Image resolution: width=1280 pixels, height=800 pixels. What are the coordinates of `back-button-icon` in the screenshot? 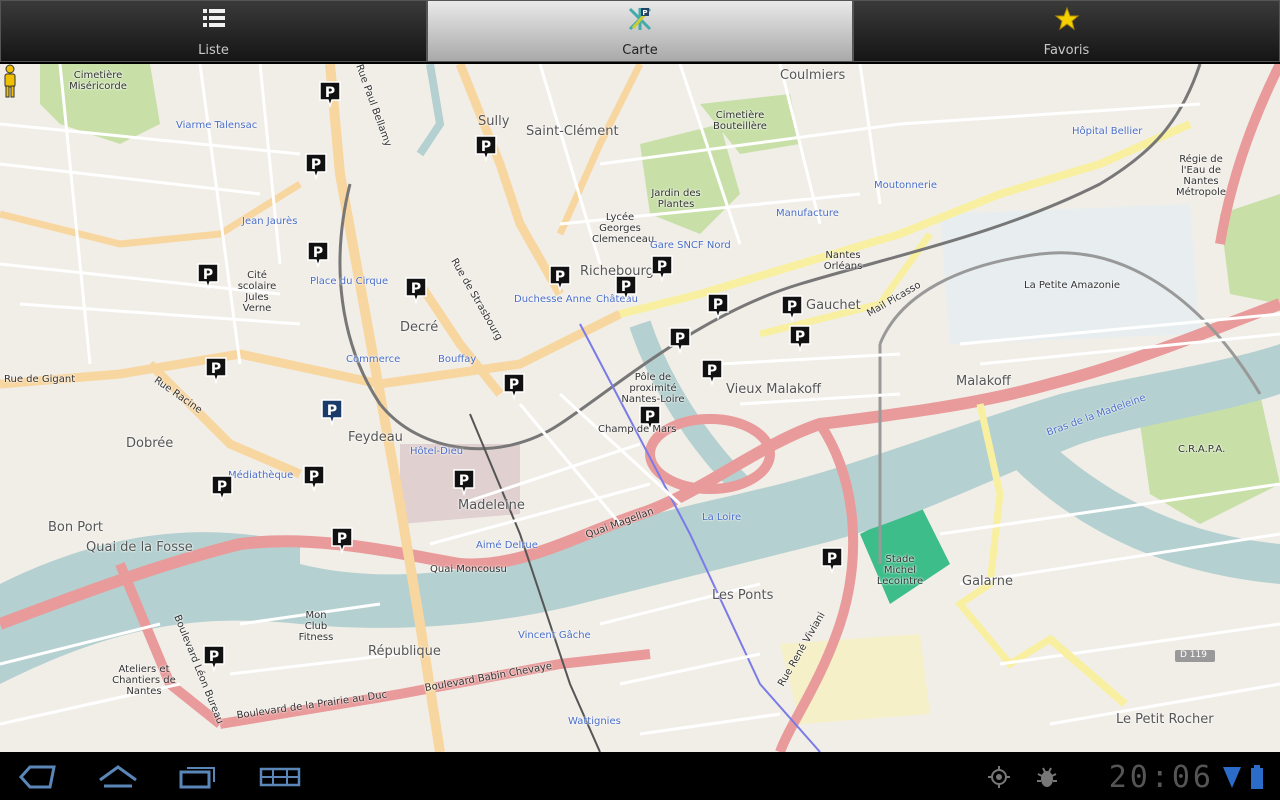 It's located at (38, 777).